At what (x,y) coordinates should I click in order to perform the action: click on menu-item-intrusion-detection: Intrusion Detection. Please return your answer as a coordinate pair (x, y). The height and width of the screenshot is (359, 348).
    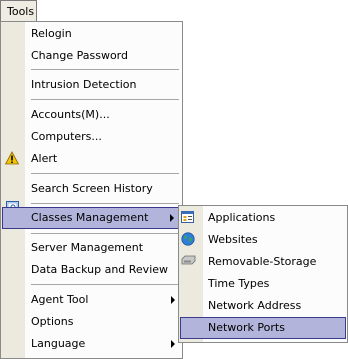
    Looking at the image, I should click on (91, 85).